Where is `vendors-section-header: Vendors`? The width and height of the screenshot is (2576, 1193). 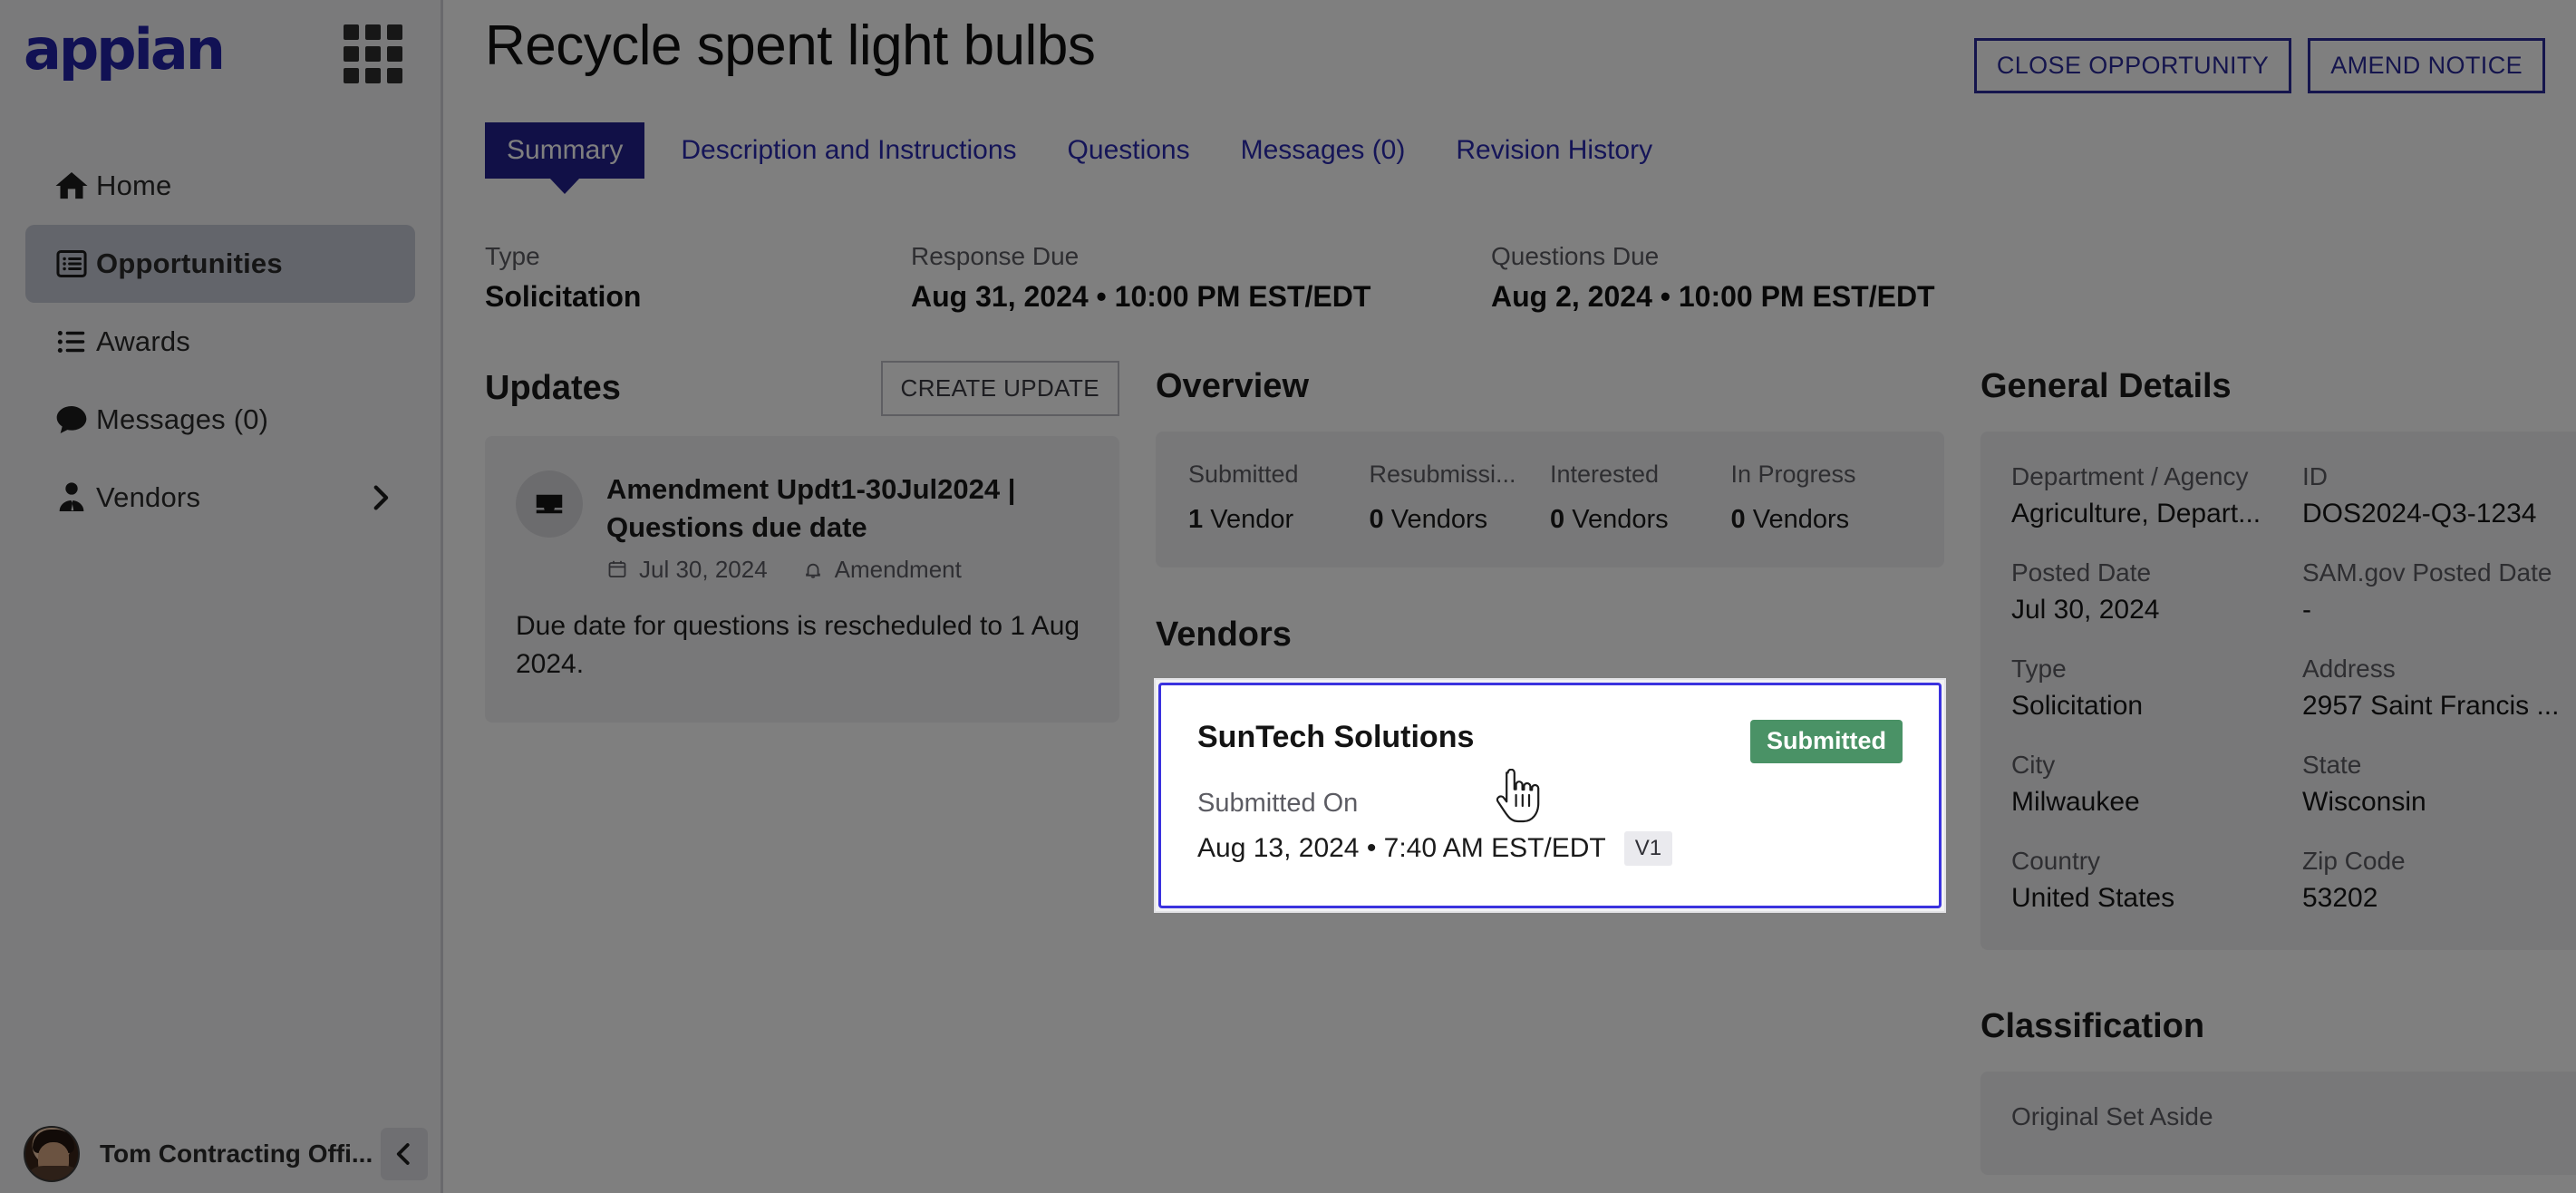
vendors-section-header: Vendors is located at coordinates (1550, 635).